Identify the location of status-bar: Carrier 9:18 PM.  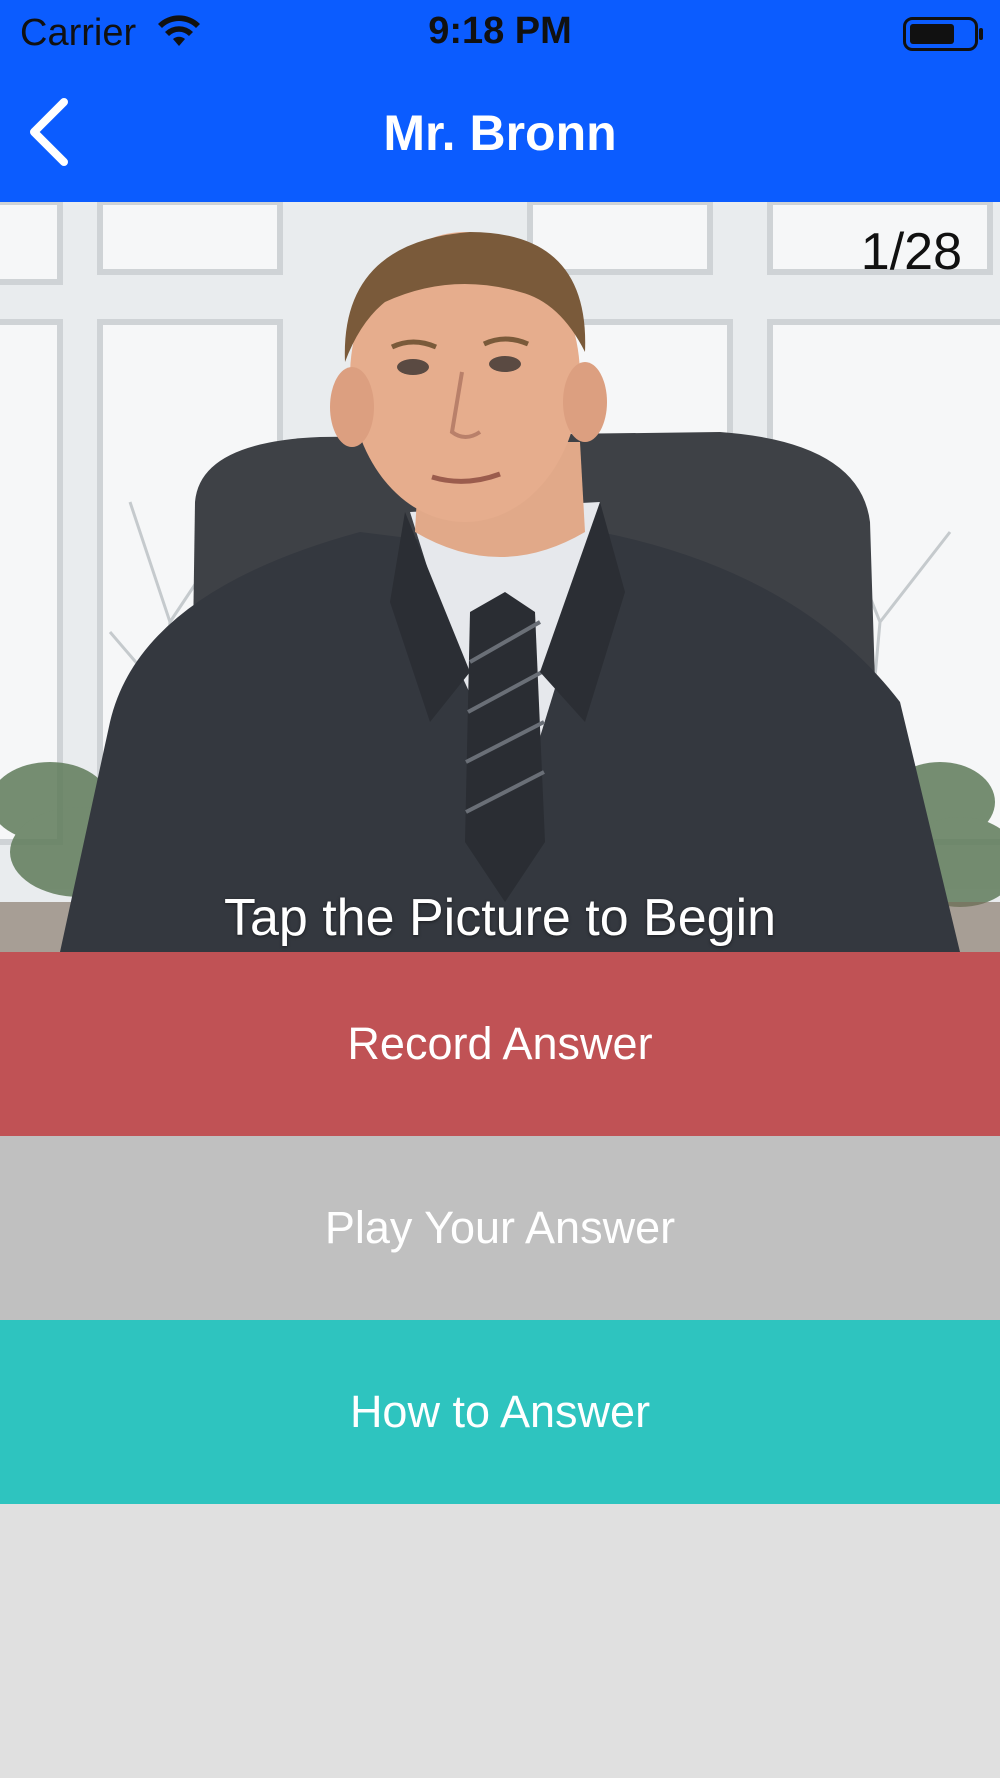
(500, 33).